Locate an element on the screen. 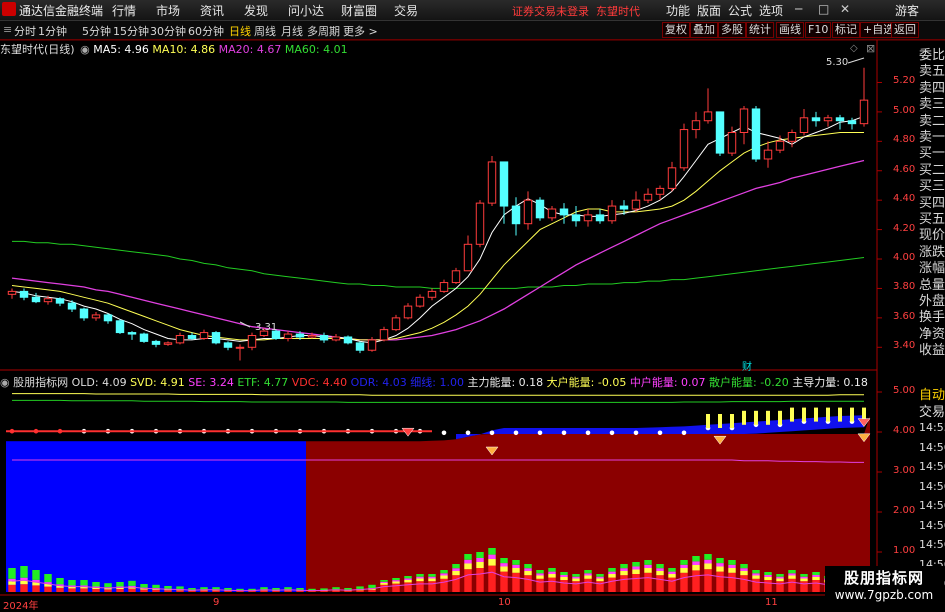  date-label-2024: 2024年 is located at coordinates (20, 604).